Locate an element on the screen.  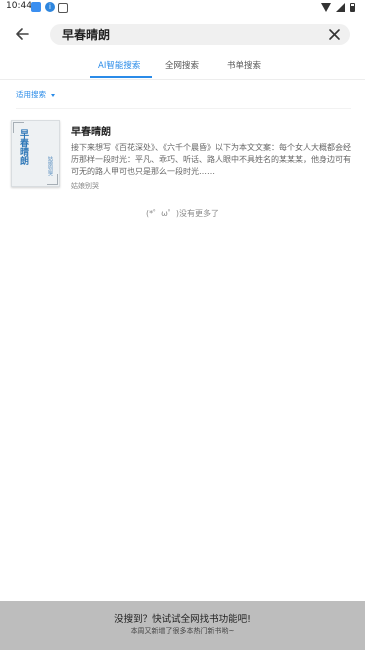
wifi-icon is located at coordinates (326, 7).